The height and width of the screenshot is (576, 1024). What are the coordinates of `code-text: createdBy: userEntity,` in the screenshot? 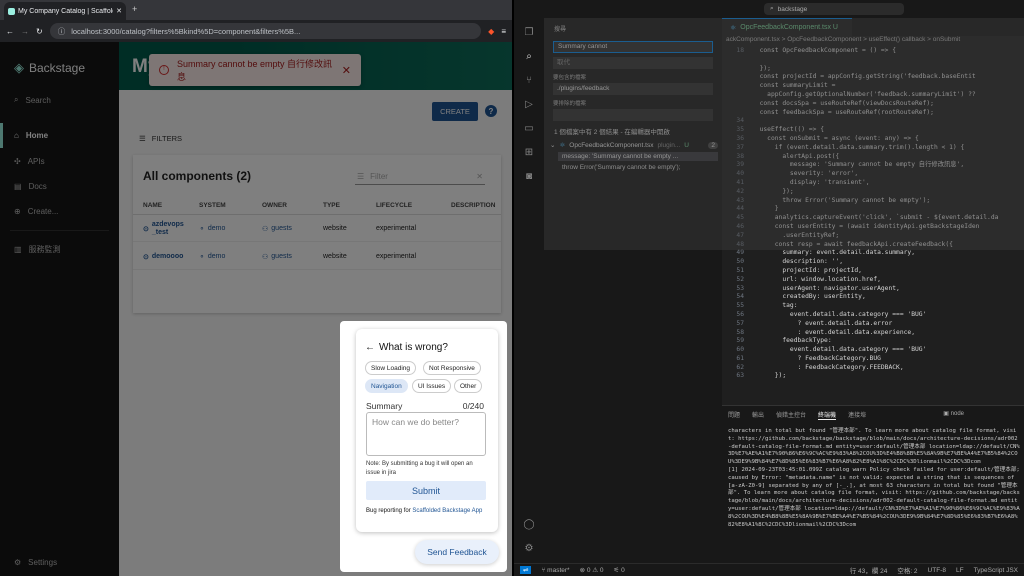 It's located at (809, 297).